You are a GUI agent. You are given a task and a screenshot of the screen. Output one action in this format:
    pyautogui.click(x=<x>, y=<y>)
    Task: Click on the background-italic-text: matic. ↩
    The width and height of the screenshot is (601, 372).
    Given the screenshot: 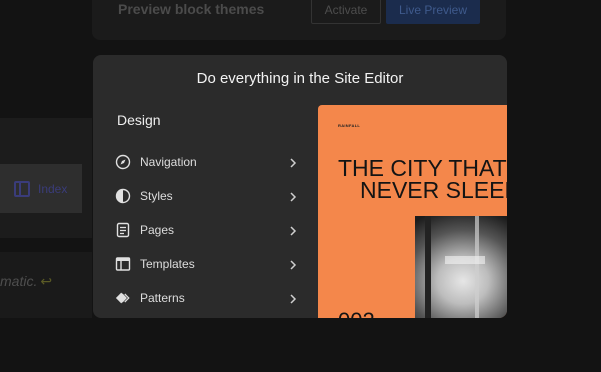 What is the action you would take?
    pyautogui.click(x=26, y=281)
    